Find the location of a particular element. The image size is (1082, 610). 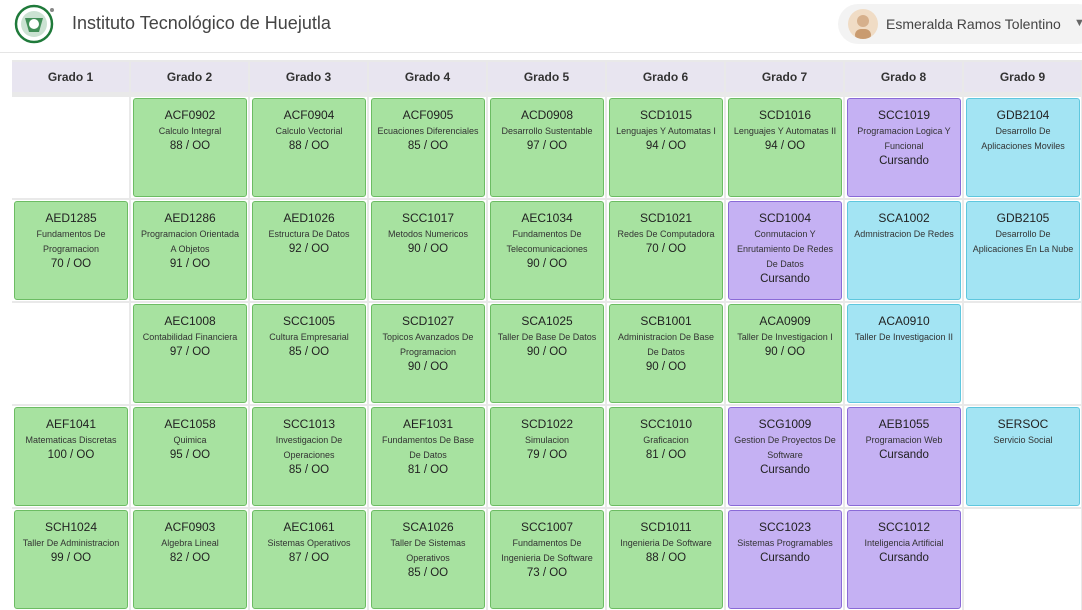

grade-header-5: Grado 5 is located at coordinates (546, 77).